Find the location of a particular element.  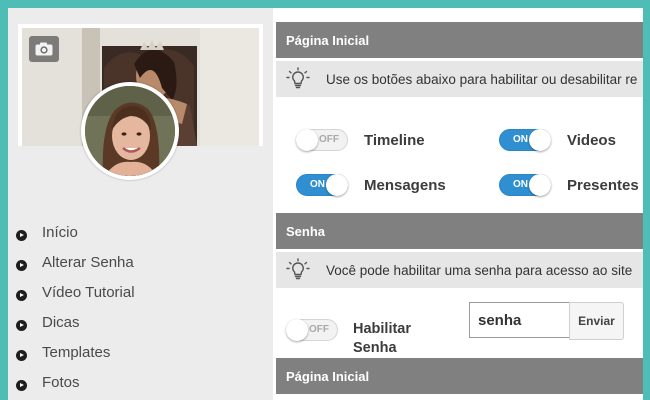

habilitar-senha-toggle: OFF is located at coordinates (312, 330).